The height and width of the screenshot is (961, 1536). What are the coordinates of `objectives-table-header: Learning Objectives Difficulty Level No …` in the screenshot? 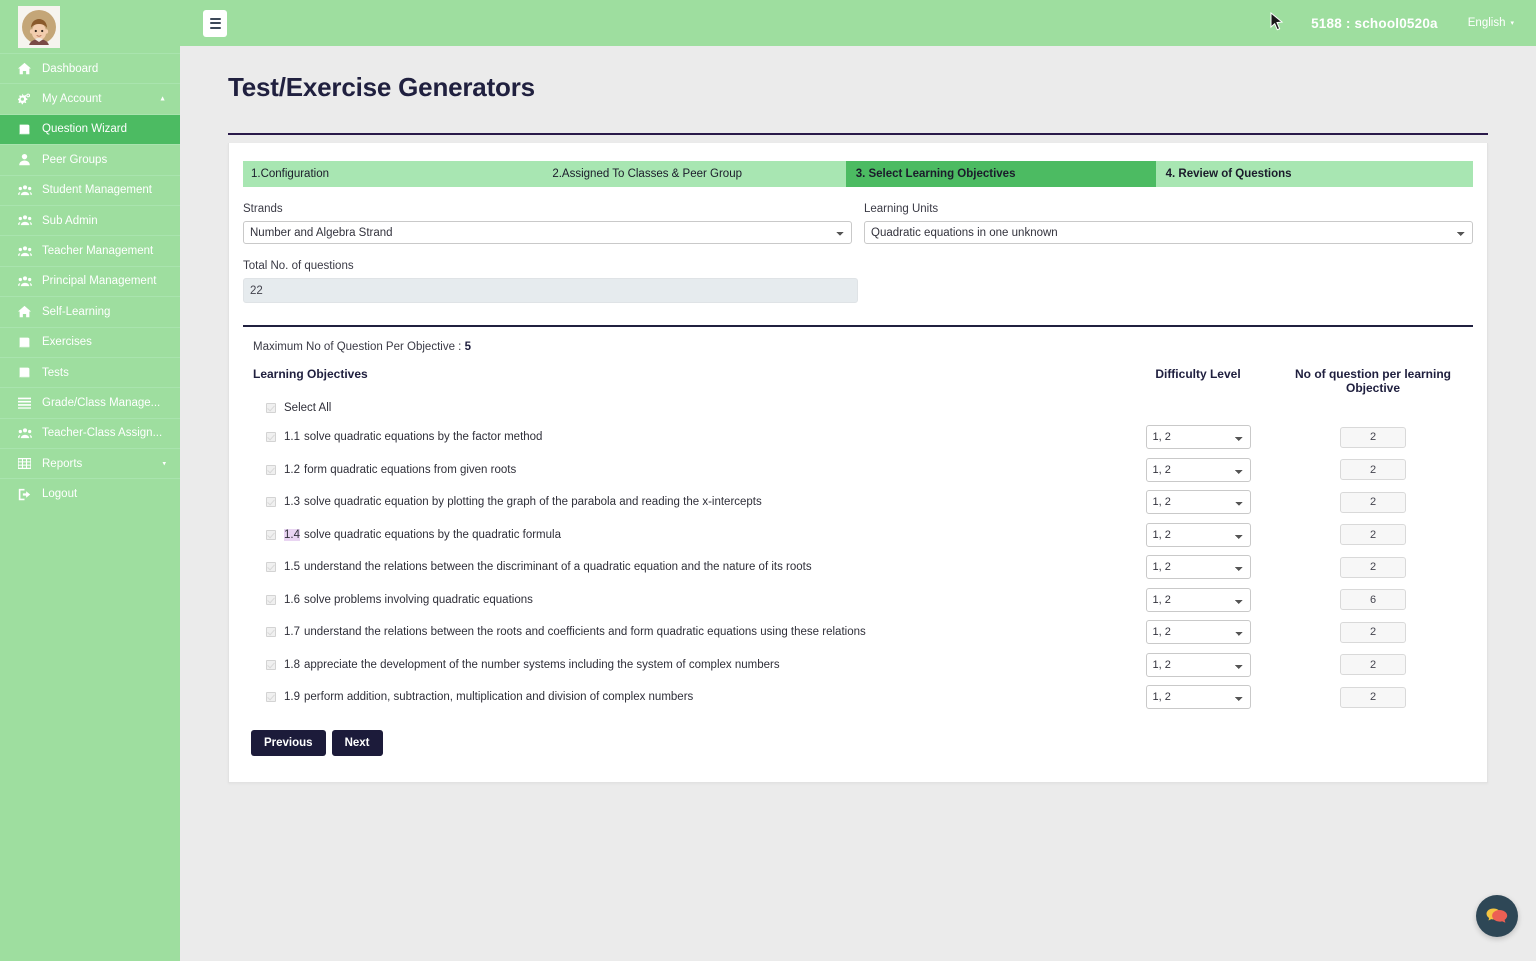 It's located at (863, 381).